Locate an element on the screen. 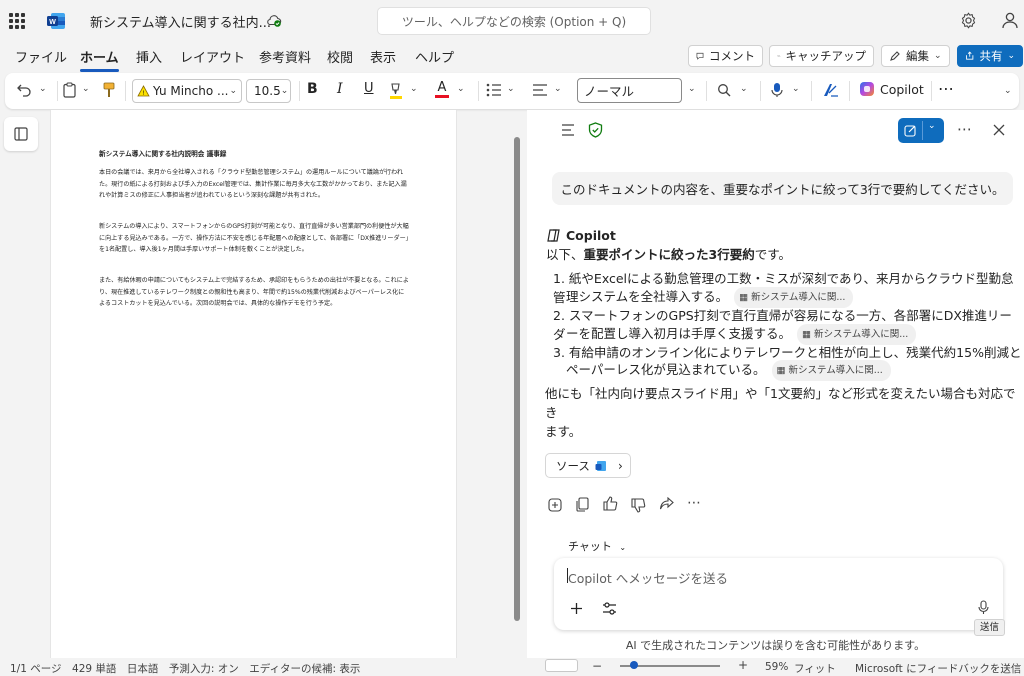 This screenshot has width=1024, height=676. catchup-button: キャッチアップ is located at coordinates (821, 56).